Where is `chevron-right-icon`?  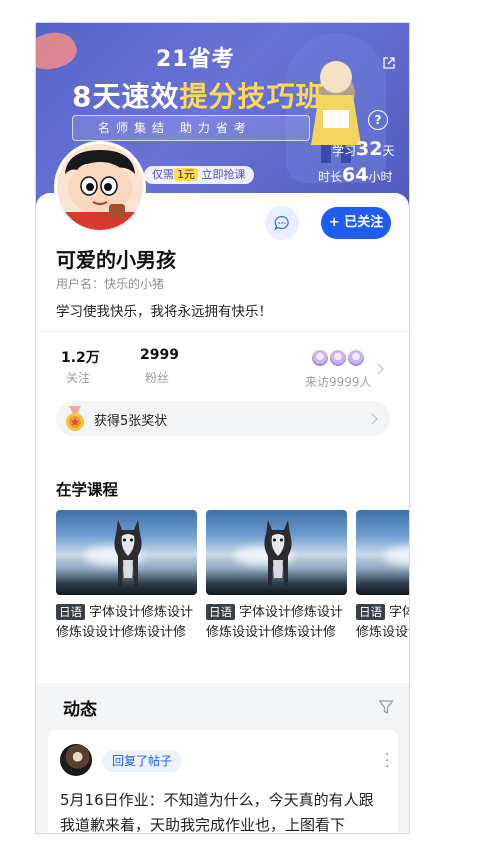 chevron-right-icon is located at coordinates (372, 419).